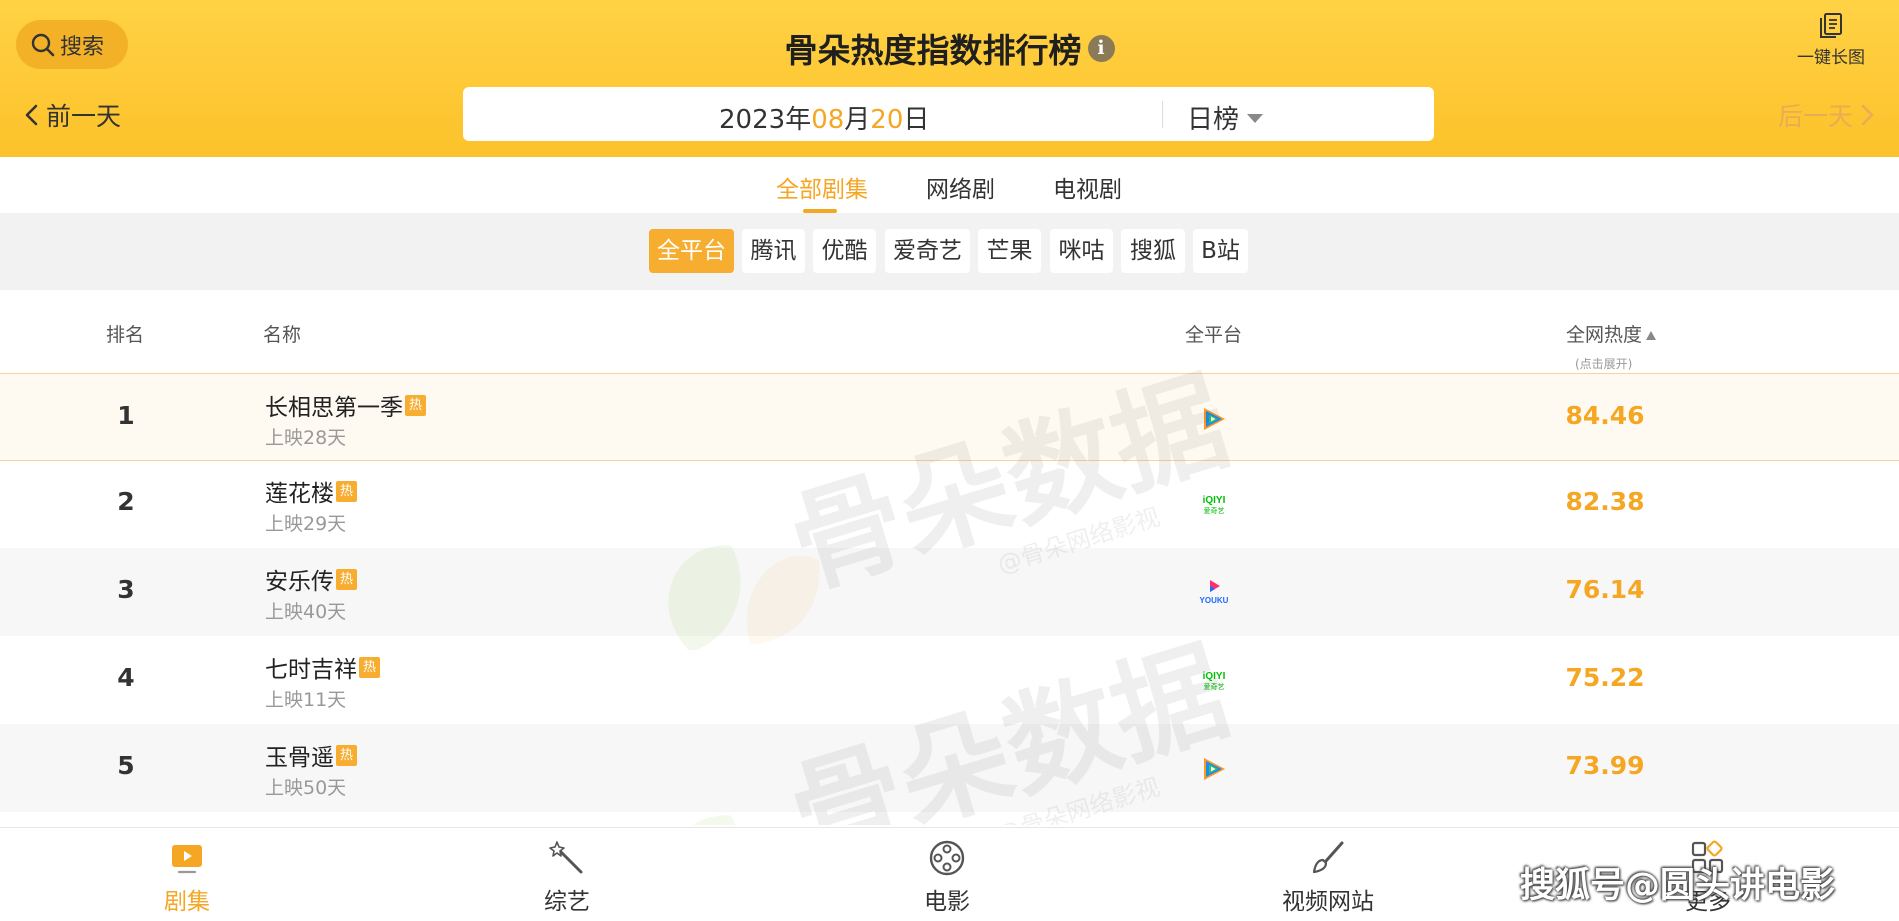  I want to click on rank-number: 4, so click(126, 677).